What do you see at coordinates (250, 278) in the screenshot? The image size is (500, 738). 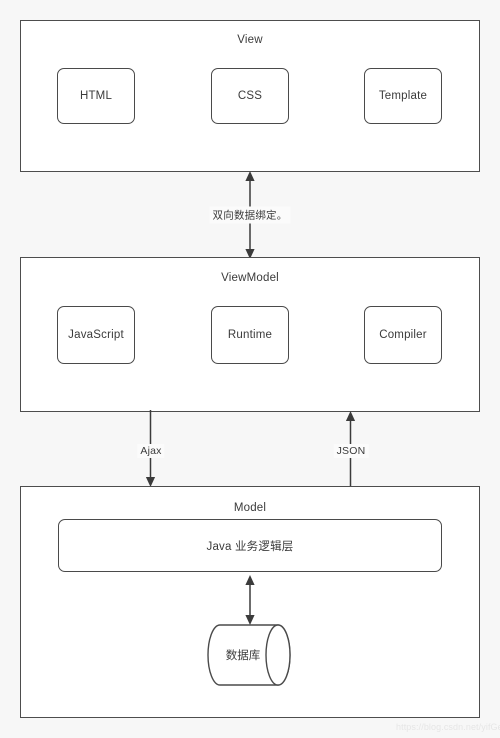 I see `layer-viewmodel-title: ViewModel` at bounding box center [250, 278].